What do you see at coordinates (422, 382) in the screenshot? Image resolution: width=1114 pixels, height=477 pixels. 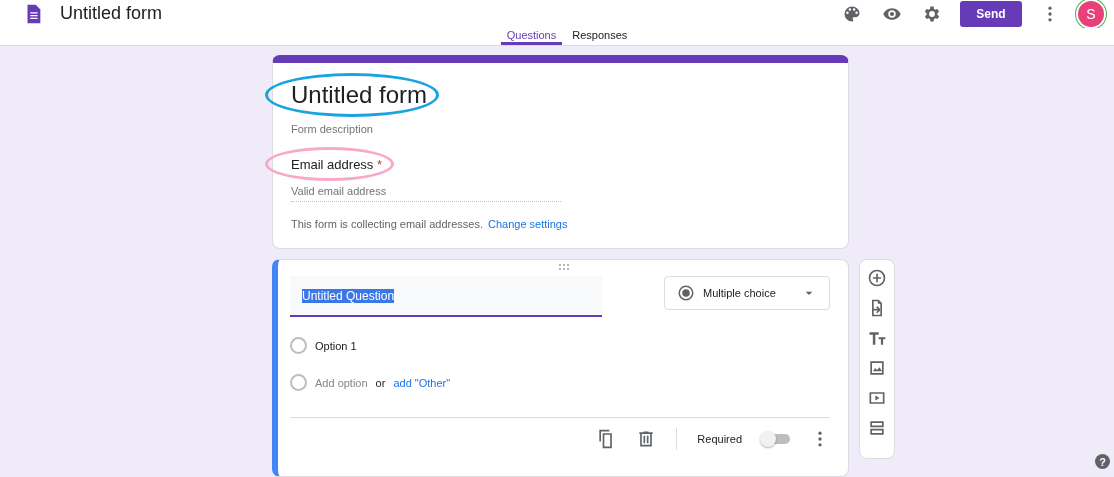 I see `add-other-link: add "Other"` at bounding box center [422, 382].